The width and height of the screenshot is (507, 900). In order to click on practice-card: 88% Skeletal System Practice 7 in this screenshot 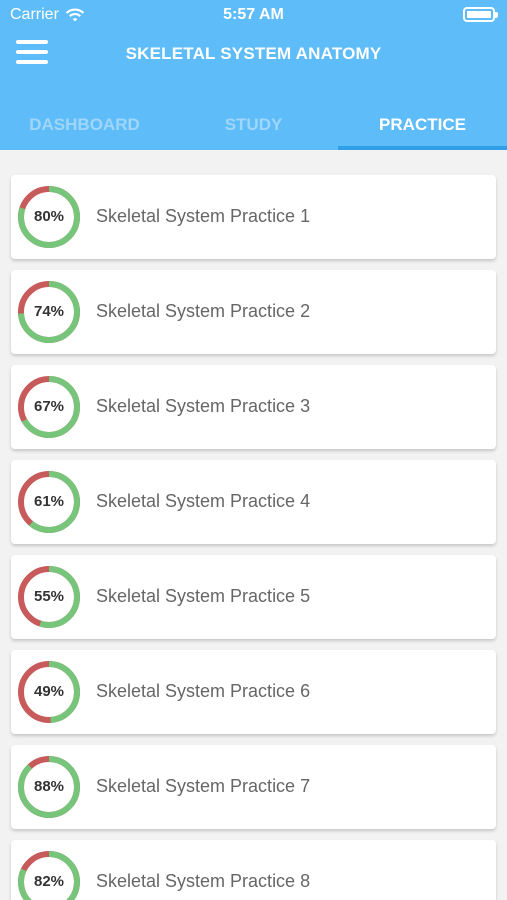, I will do `click(253, 787)`.